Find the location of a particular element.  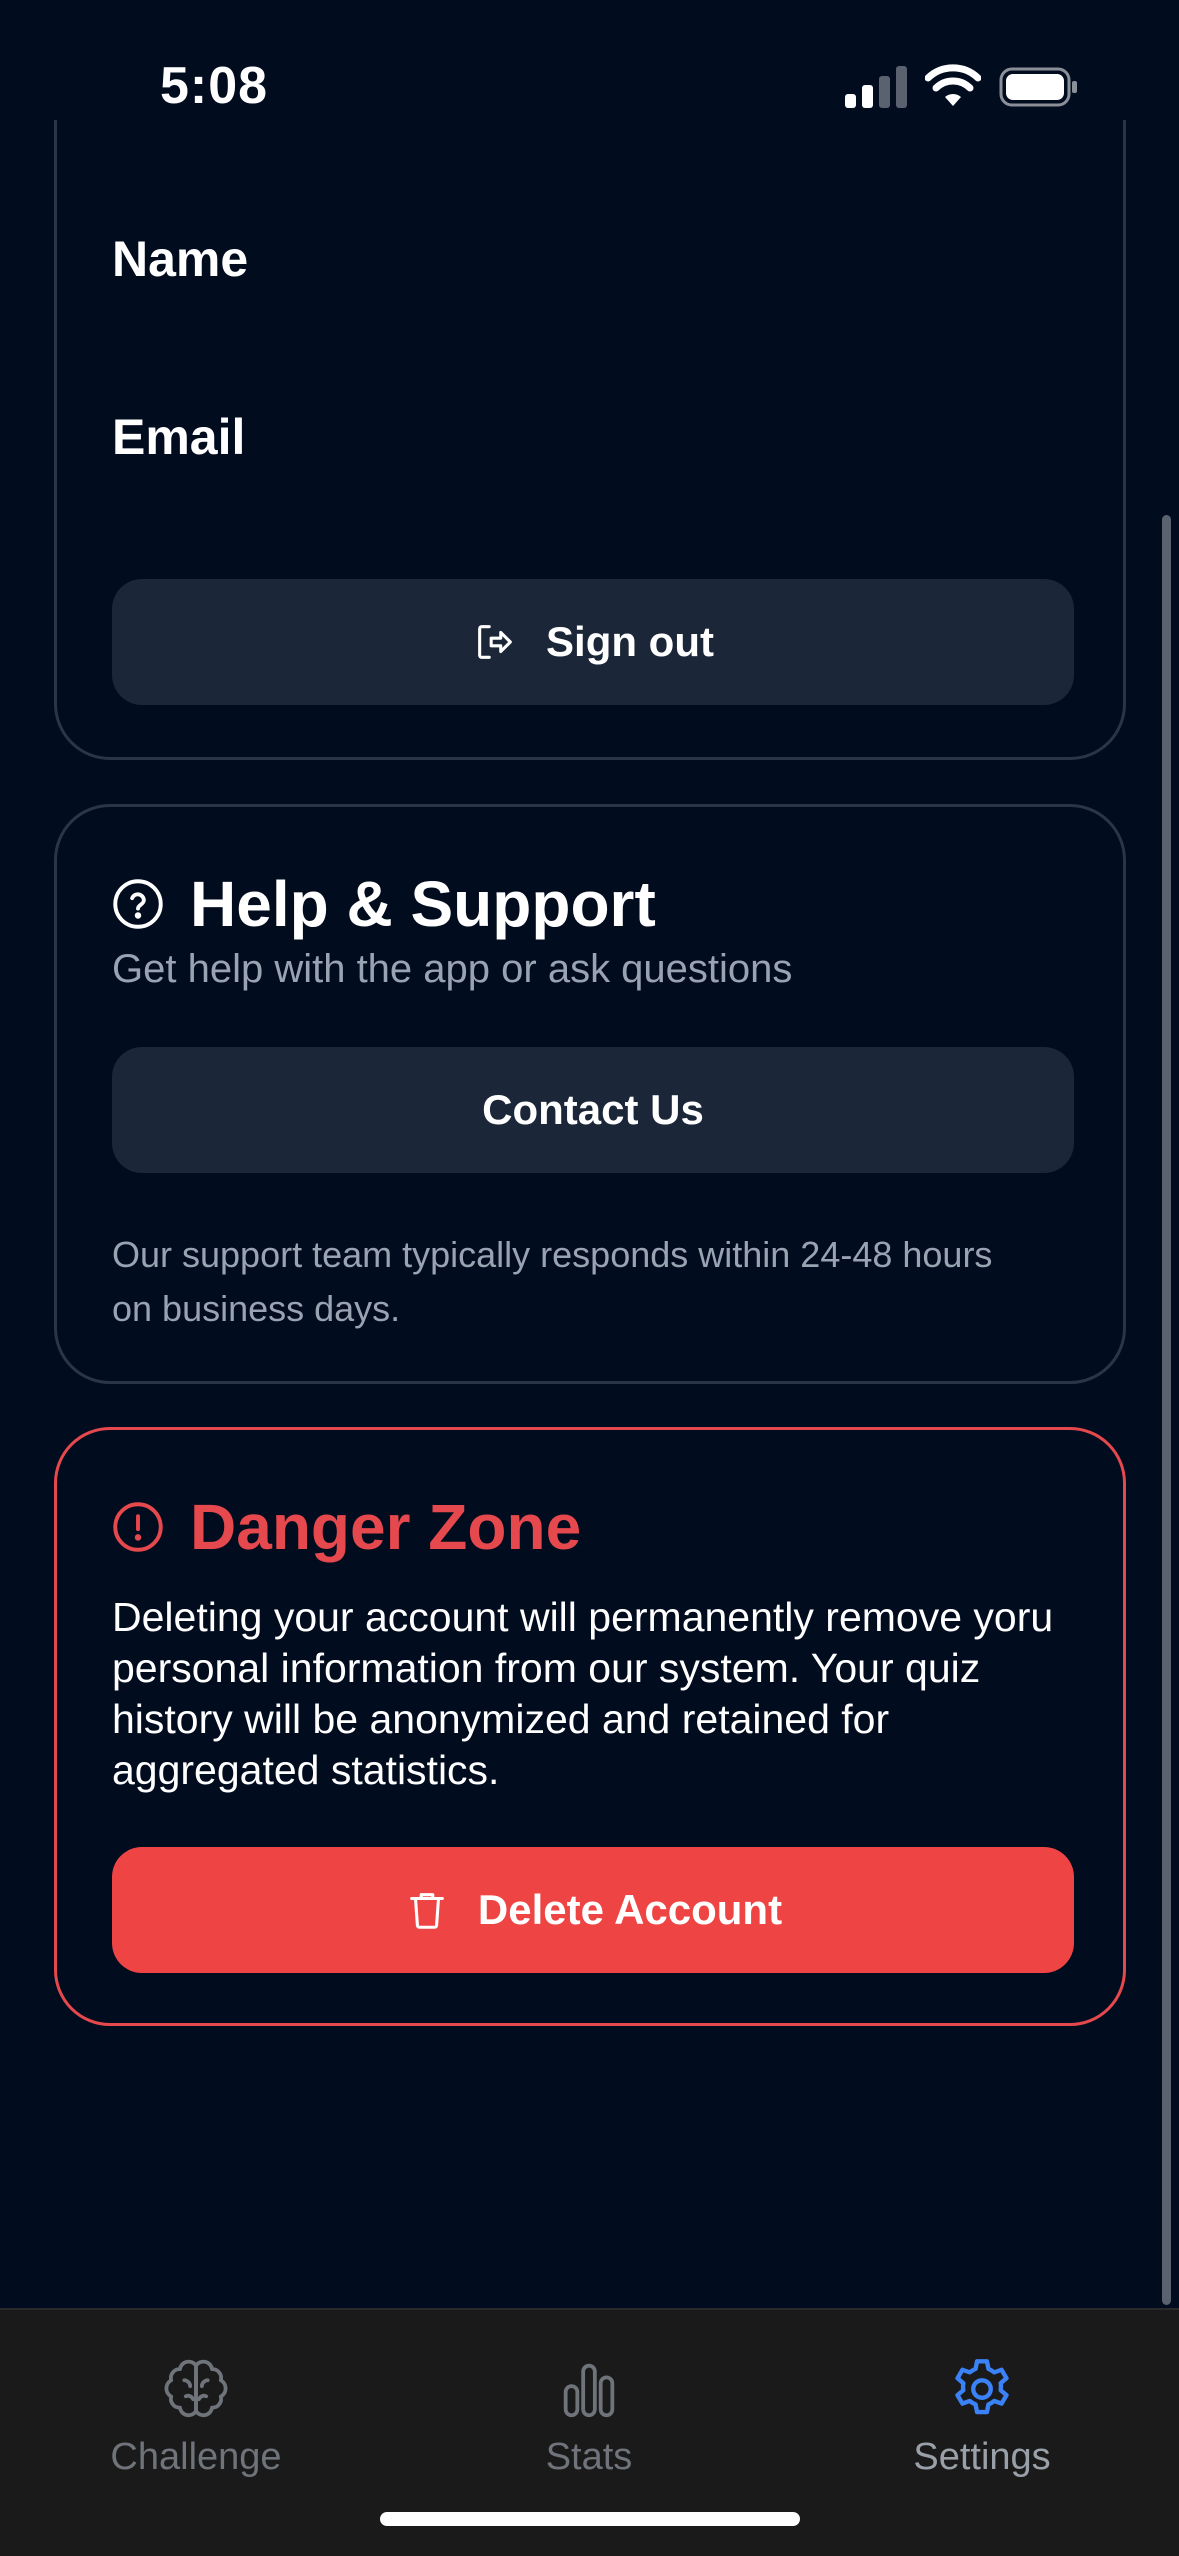

tab-challenge-label: Challenge is located at coordinates (196, 2457).